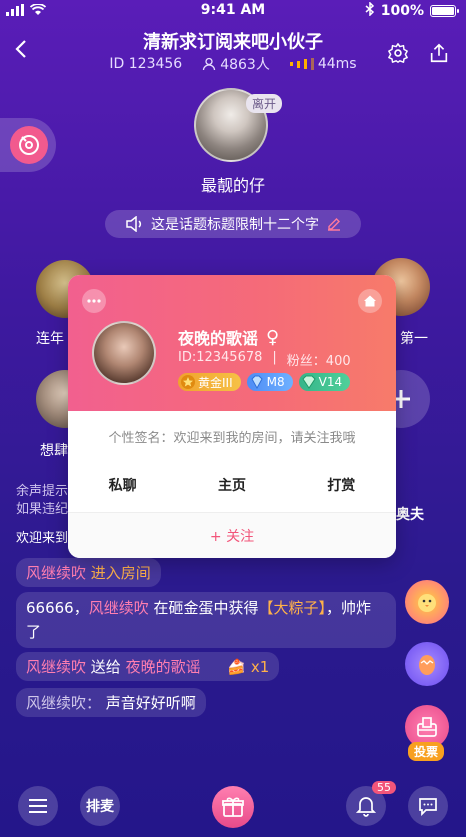 The height and width of the screenshot is (837, 466). I want to click on queue-mic-button: 排麦, so click(100, 806).